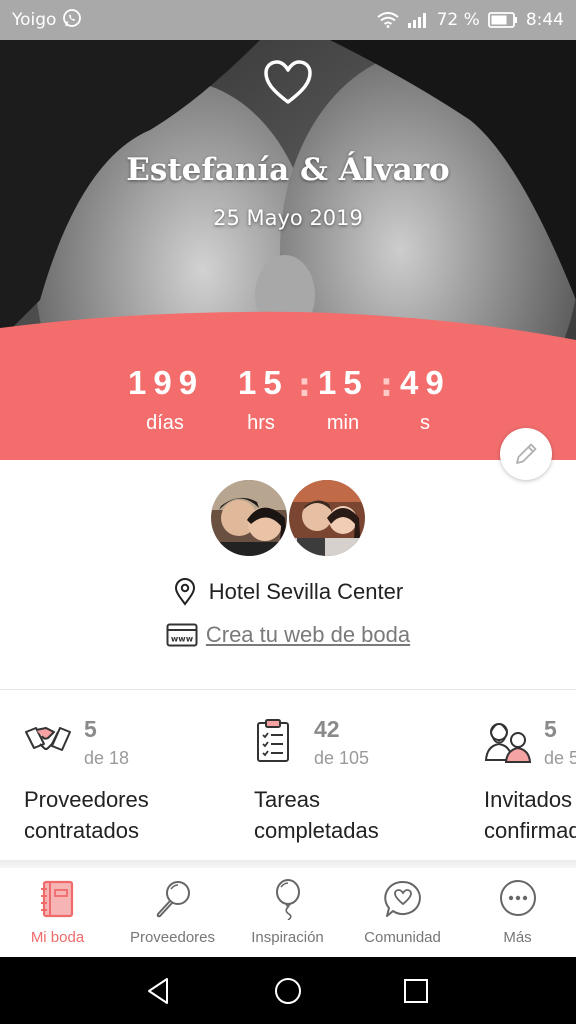  Describe the element at coordinates (387, 20) in the screenshot. I see `wifi-icon` at that location.